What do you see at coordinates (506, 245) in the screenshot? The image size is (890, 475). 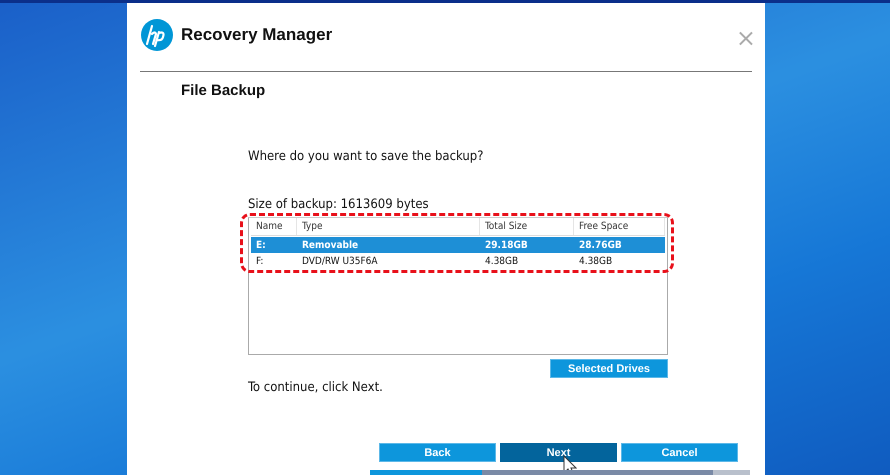 I see `table-cell-text: 29.18GB` at bounding box center [506, 245].